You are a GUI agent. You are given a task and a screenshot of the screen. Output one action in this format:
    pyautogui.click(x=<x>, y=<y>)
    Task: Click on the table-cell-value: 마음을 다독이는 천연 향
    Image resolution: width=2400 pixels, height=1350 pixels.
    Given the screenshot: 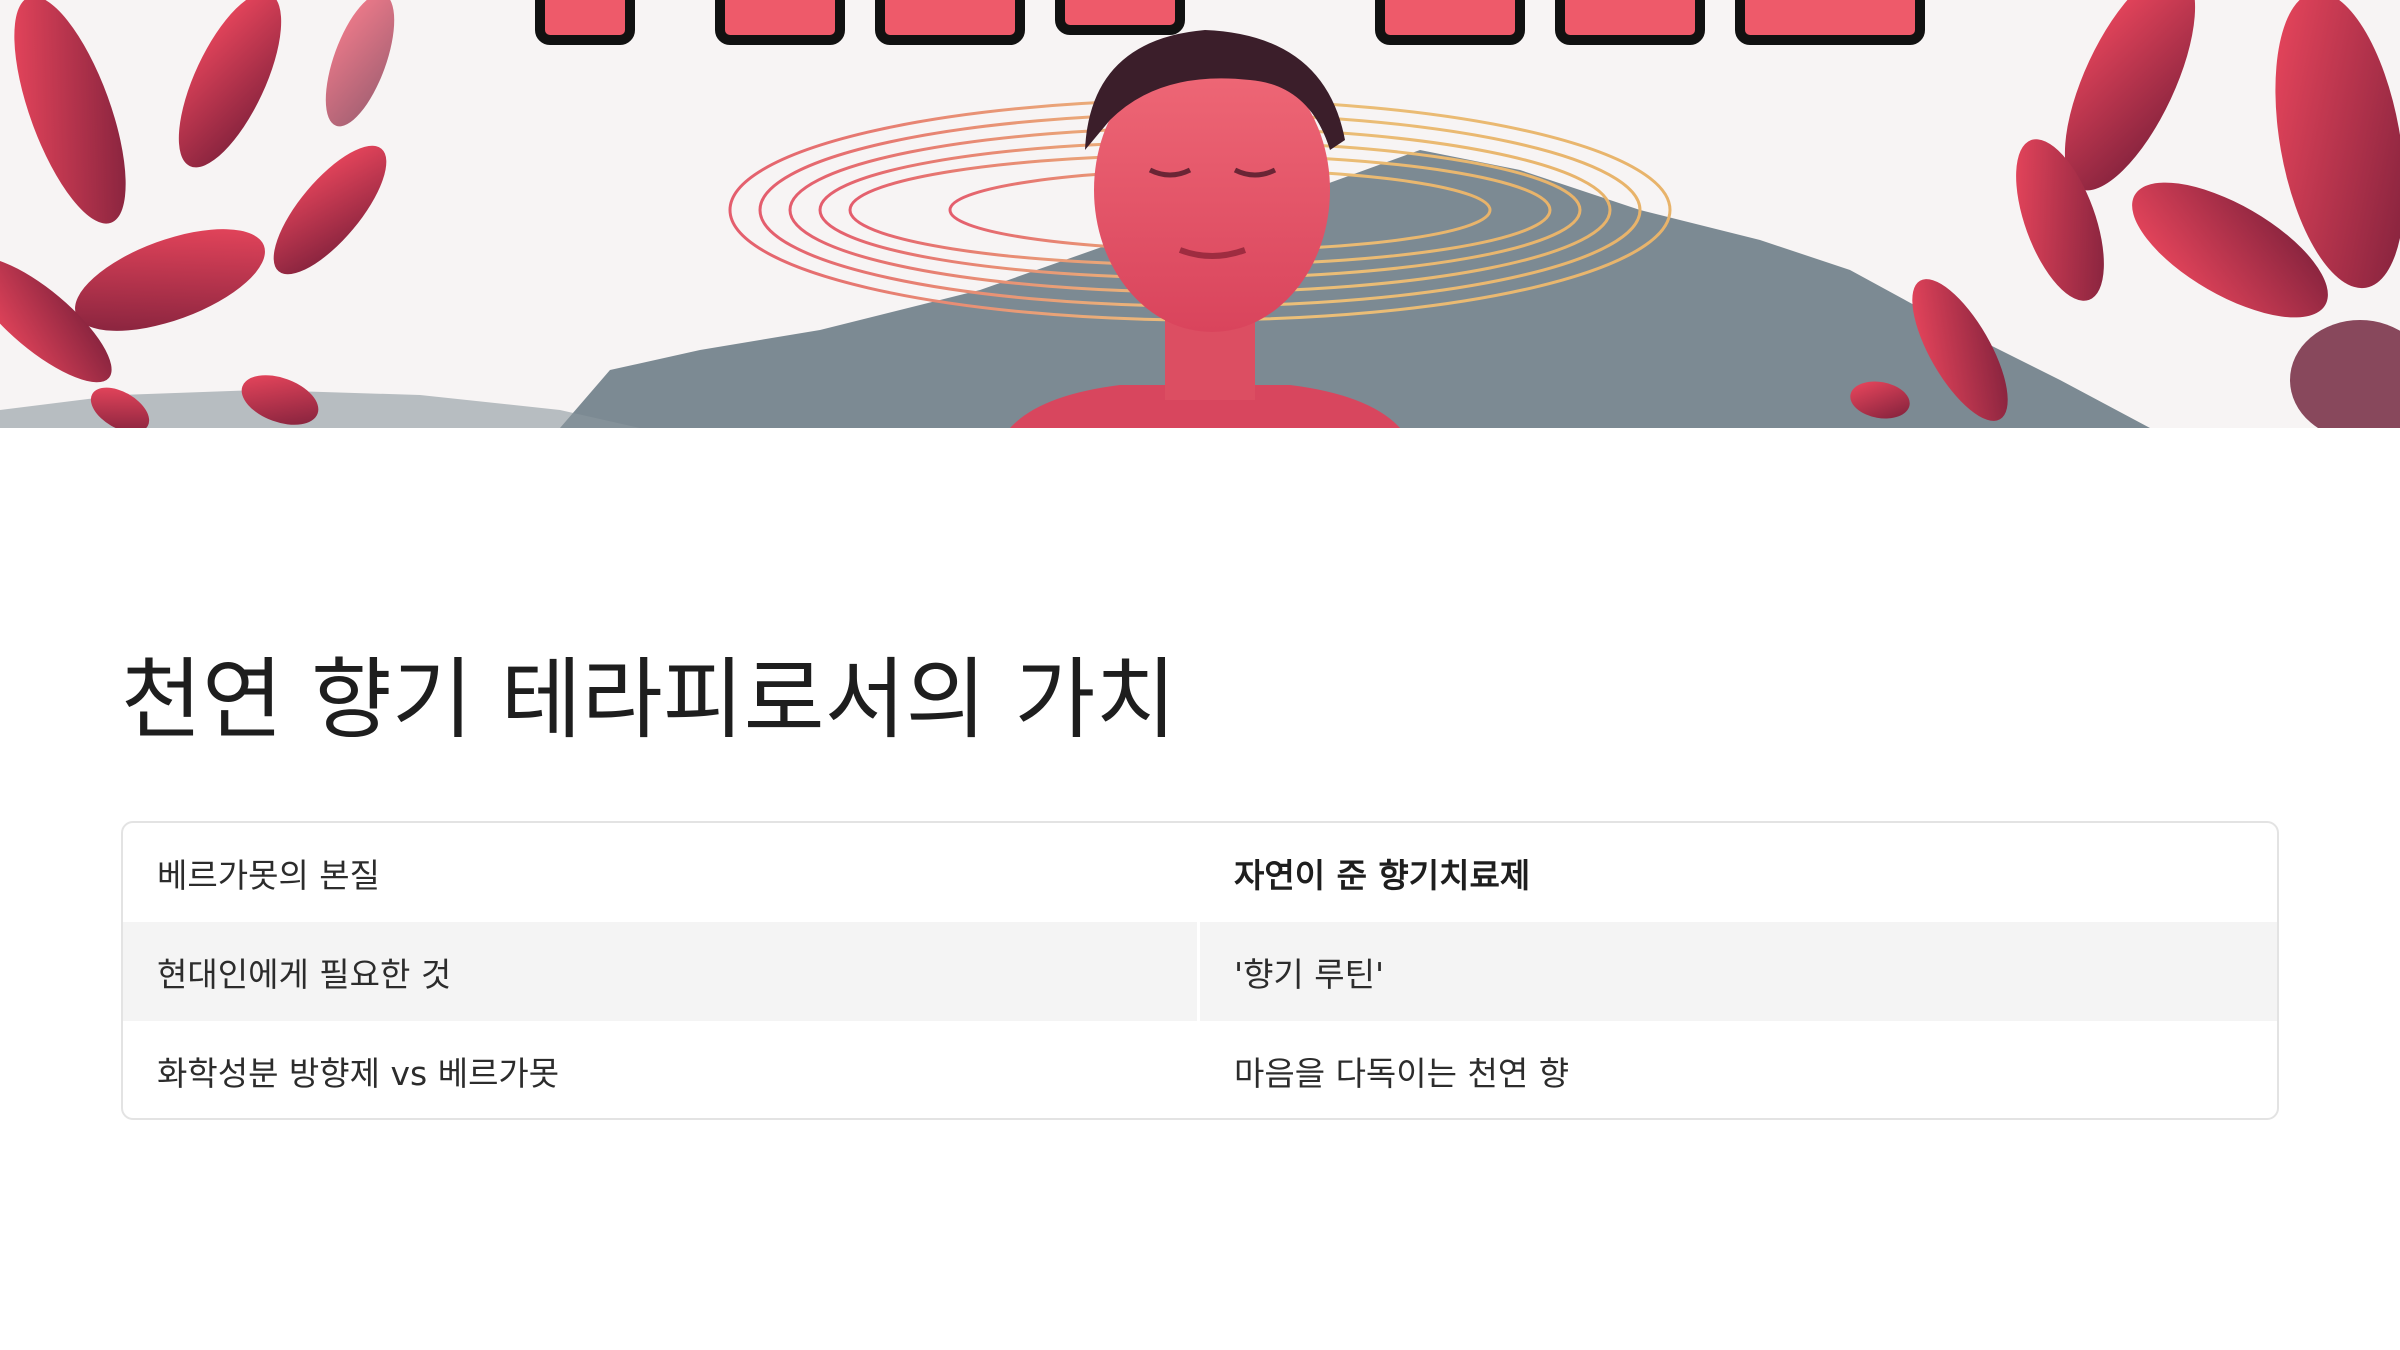 What is the action you would take?
    pyautogui.click(x=1402, y=1073)
    